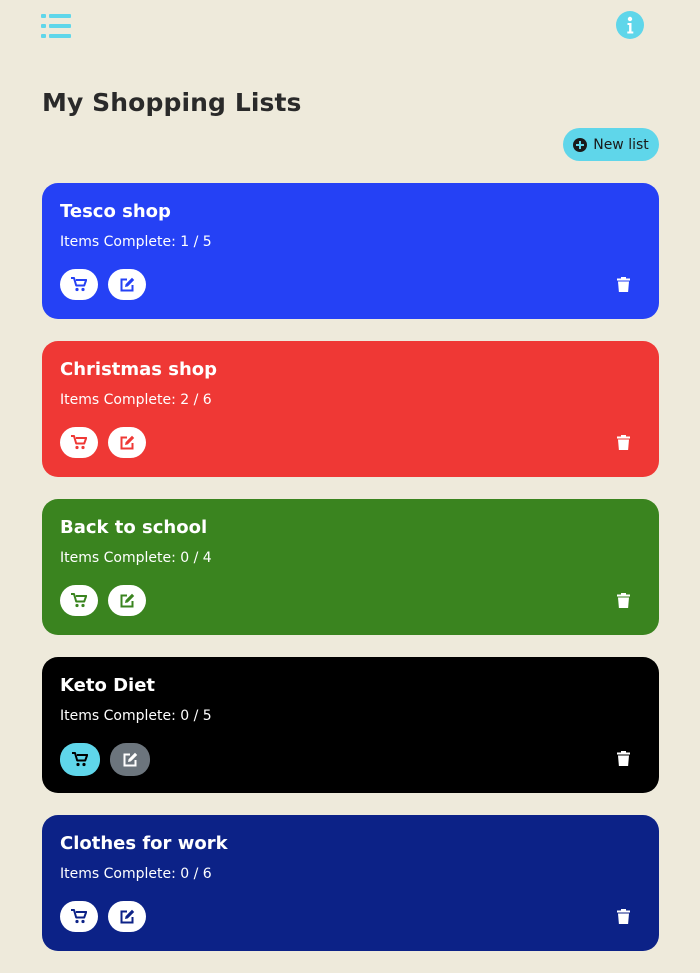 The height and width of the screenshot is (973, 700). Describe the element at coordinates (350, 251) in the screenshot. I see `list-card: Tesco shop Items Complete: 1 / 5` at that location.